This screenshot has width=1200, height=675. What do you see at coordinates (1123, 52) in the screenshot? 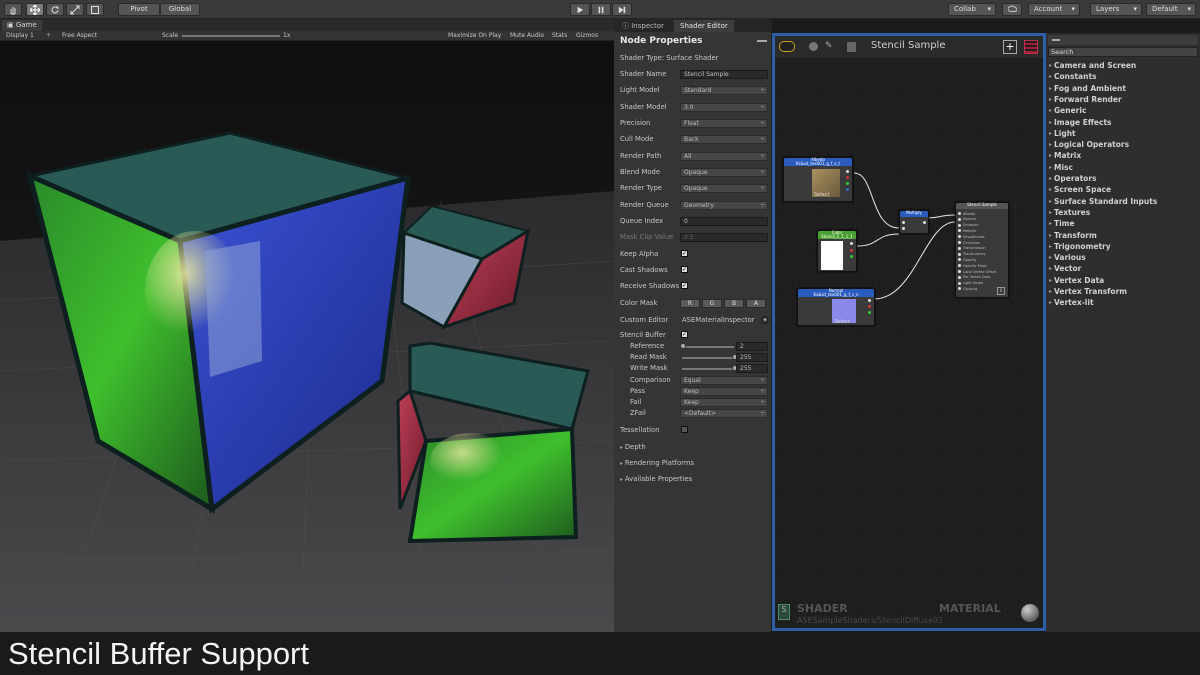
I see `palette-search-input: Search` at bounding box center [1123, 52].